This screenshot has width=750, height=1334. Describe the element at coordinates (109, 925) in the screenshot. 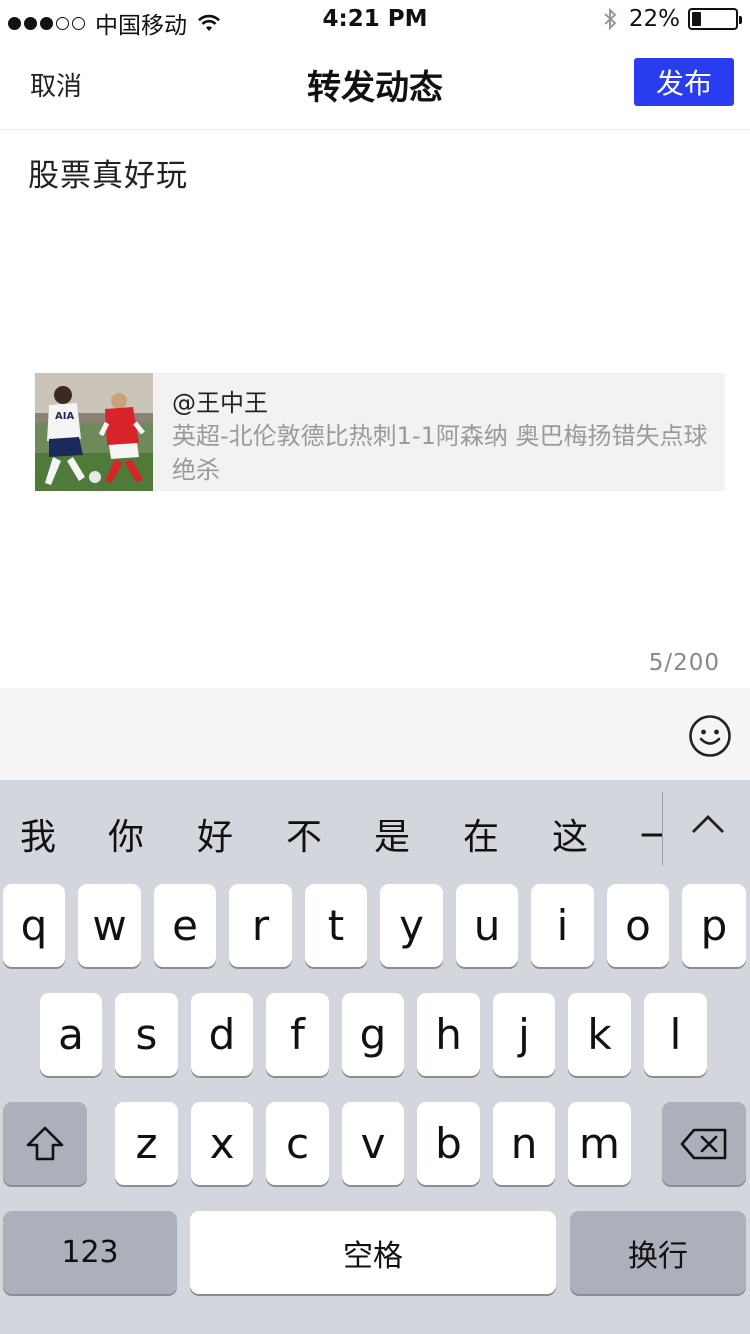

I see `key-w: w` at that location.